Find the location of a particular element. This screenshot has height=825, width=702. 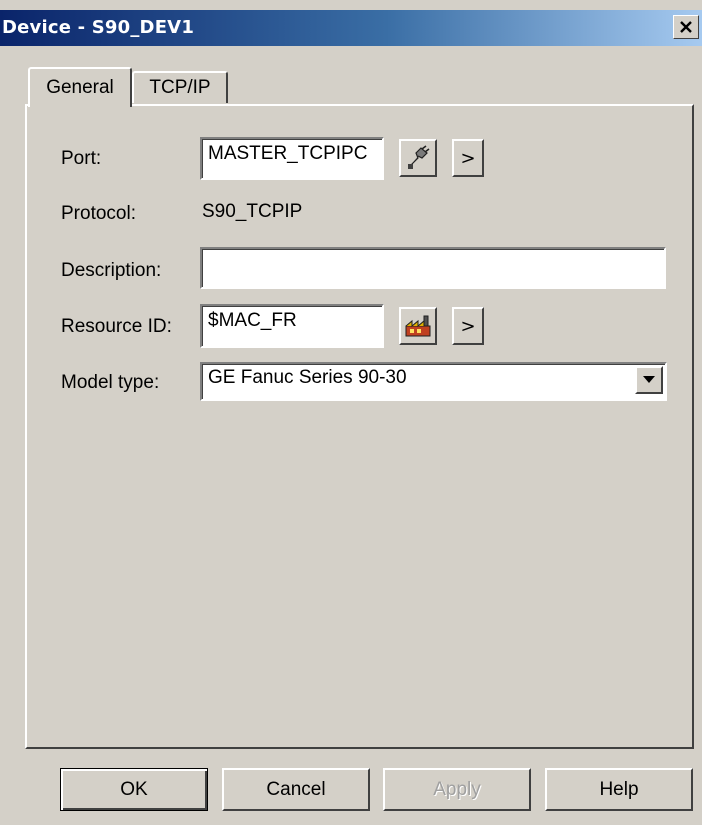

help-label: Help is located at coordinates (619, 789).